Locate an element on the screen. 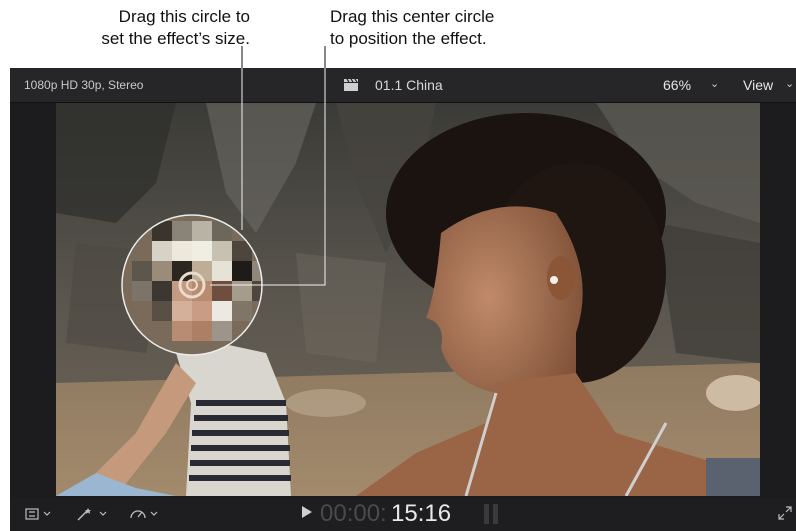 The width and height of the screenshot is (796, 531). fullscreen-icon is located at coordinates (785, 513).